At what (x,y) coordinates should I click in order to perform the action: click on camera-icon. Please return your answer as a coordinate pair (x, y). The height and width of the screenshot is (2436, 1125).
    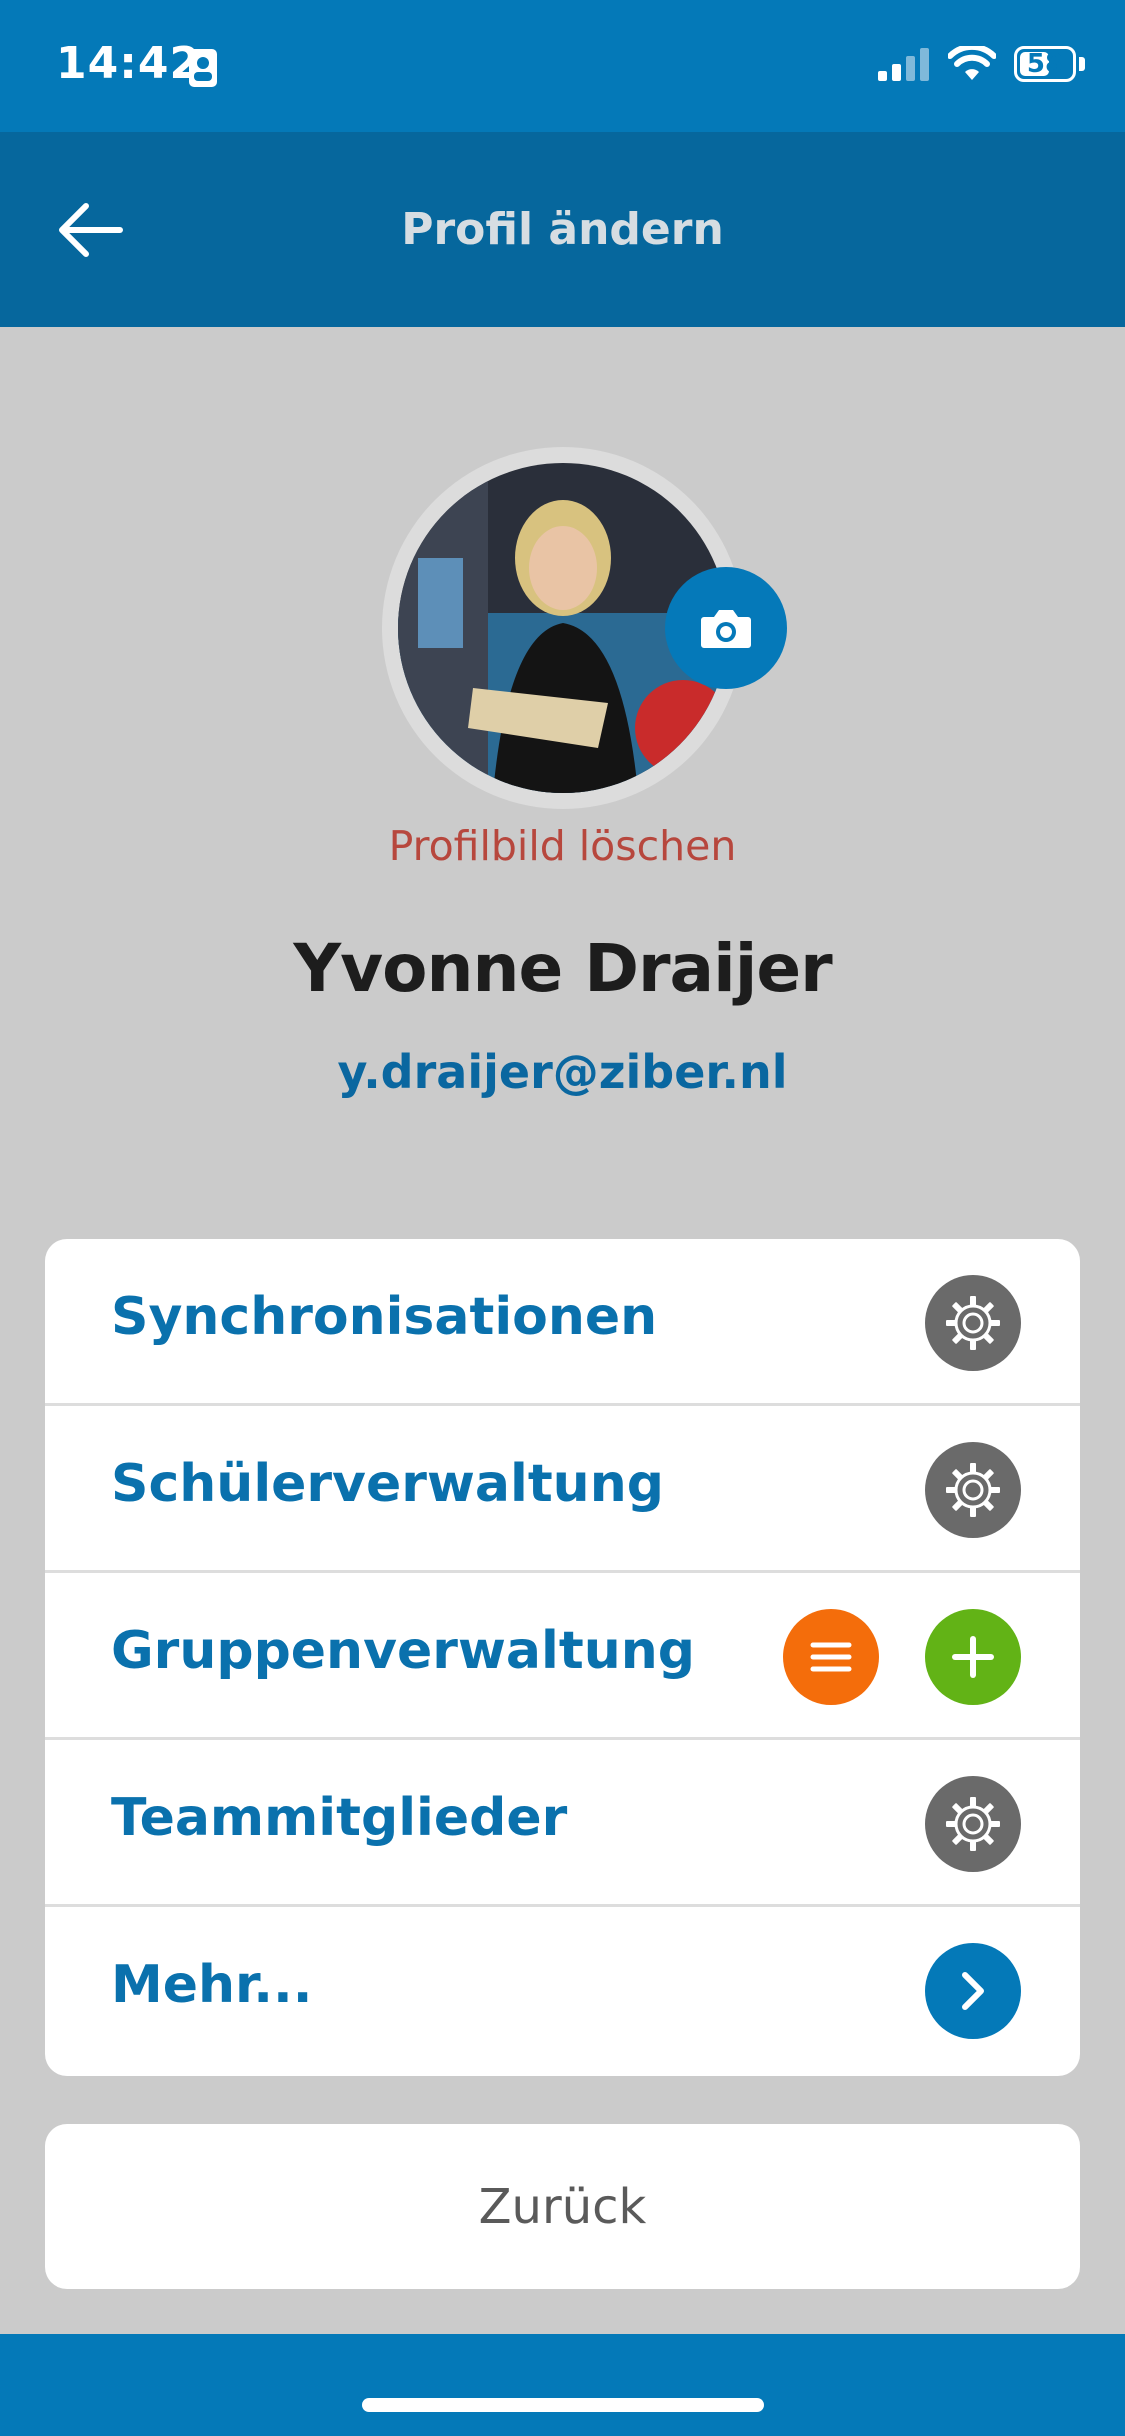
    Looking at the image, I should click on (726, 629).